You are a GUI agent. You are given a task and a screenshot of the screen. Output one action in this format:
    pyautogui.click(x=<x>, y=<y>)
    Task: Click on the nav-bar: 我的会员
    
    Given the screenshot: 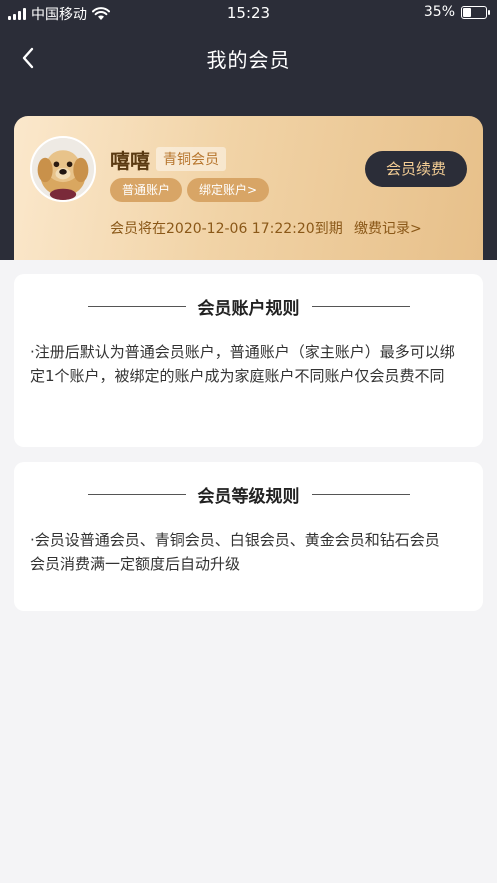 What is the action you would take?
    pyautogui.click(x=248, y=58)
    